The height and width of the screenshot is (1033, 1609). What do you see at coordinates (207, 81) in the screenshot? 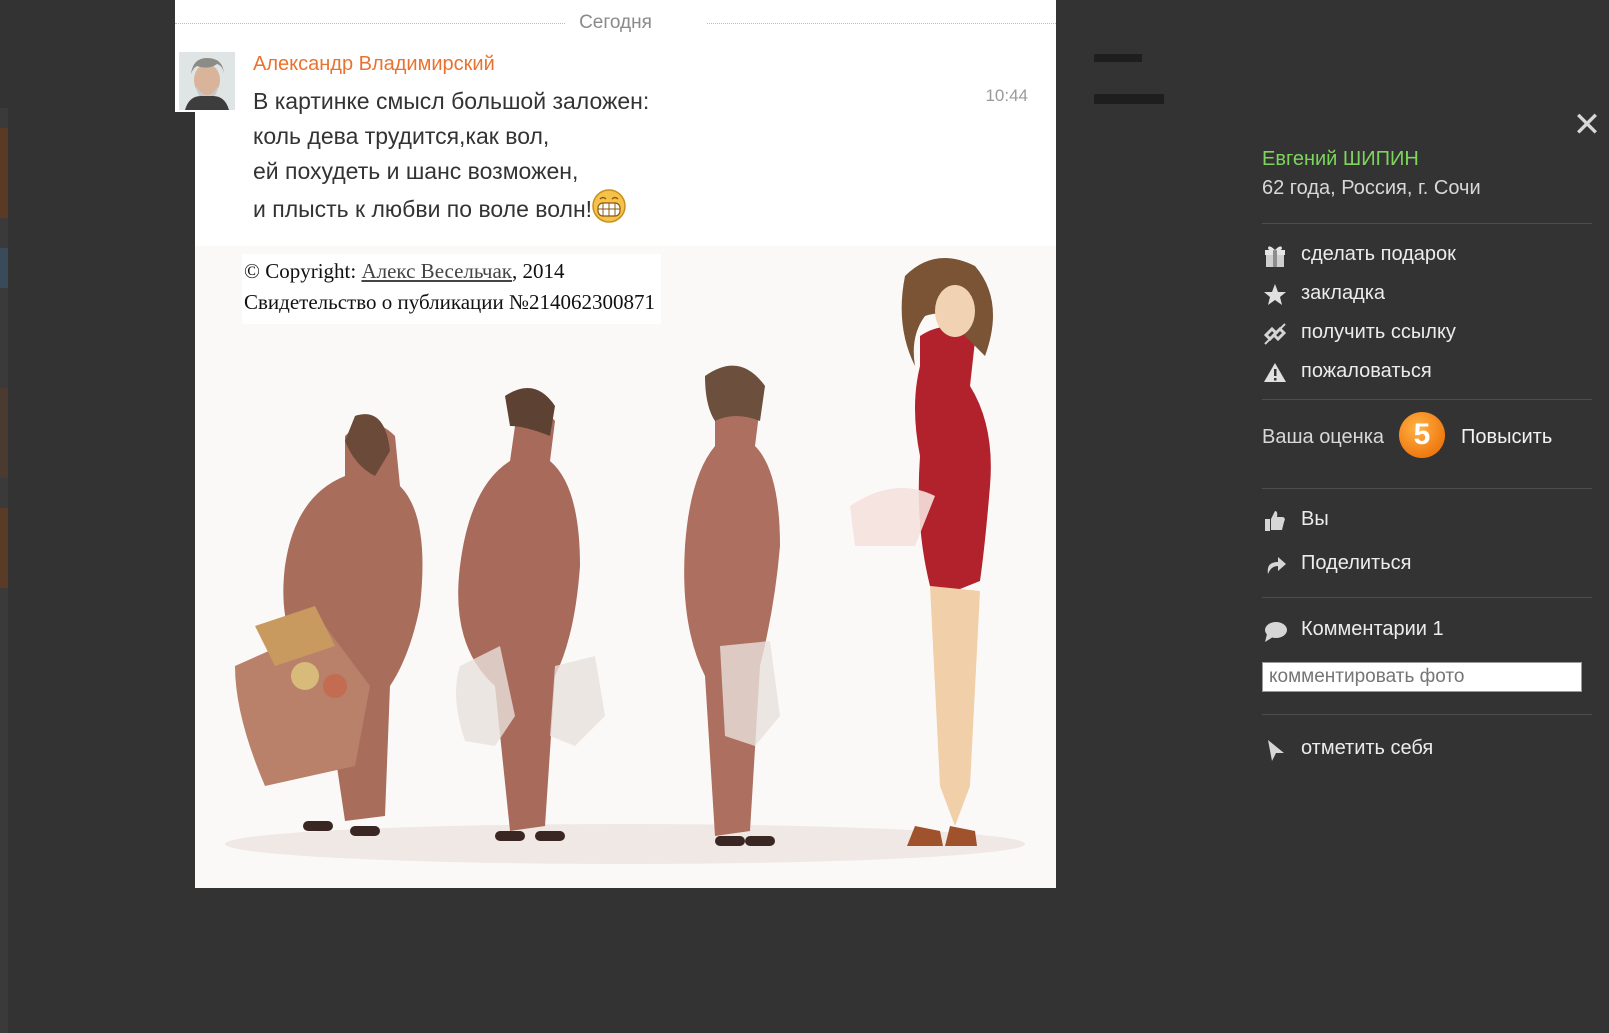
I see `author-avatar` at bounding box center [207, 81].